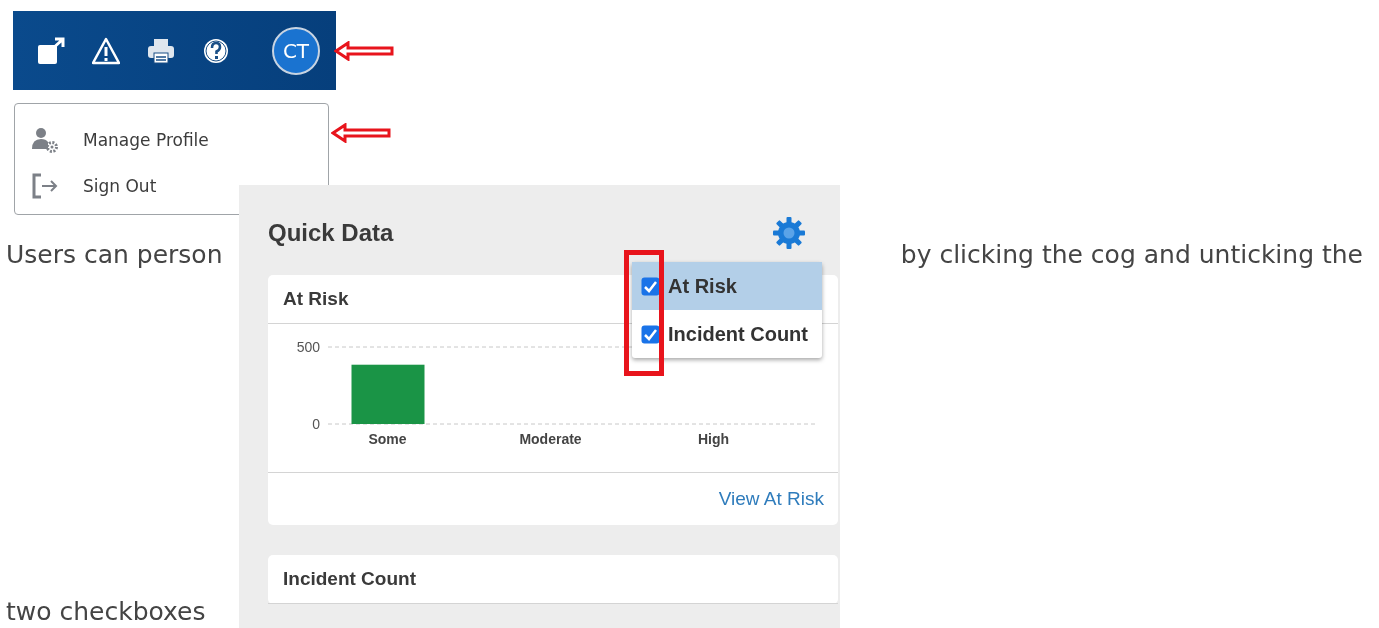 The height and width of the screenshot is (628, 1379). What do you see at coordinates (771, 499) in the screenshot?
I see `view-link: View At Risk` at bounding box center [771, 499].